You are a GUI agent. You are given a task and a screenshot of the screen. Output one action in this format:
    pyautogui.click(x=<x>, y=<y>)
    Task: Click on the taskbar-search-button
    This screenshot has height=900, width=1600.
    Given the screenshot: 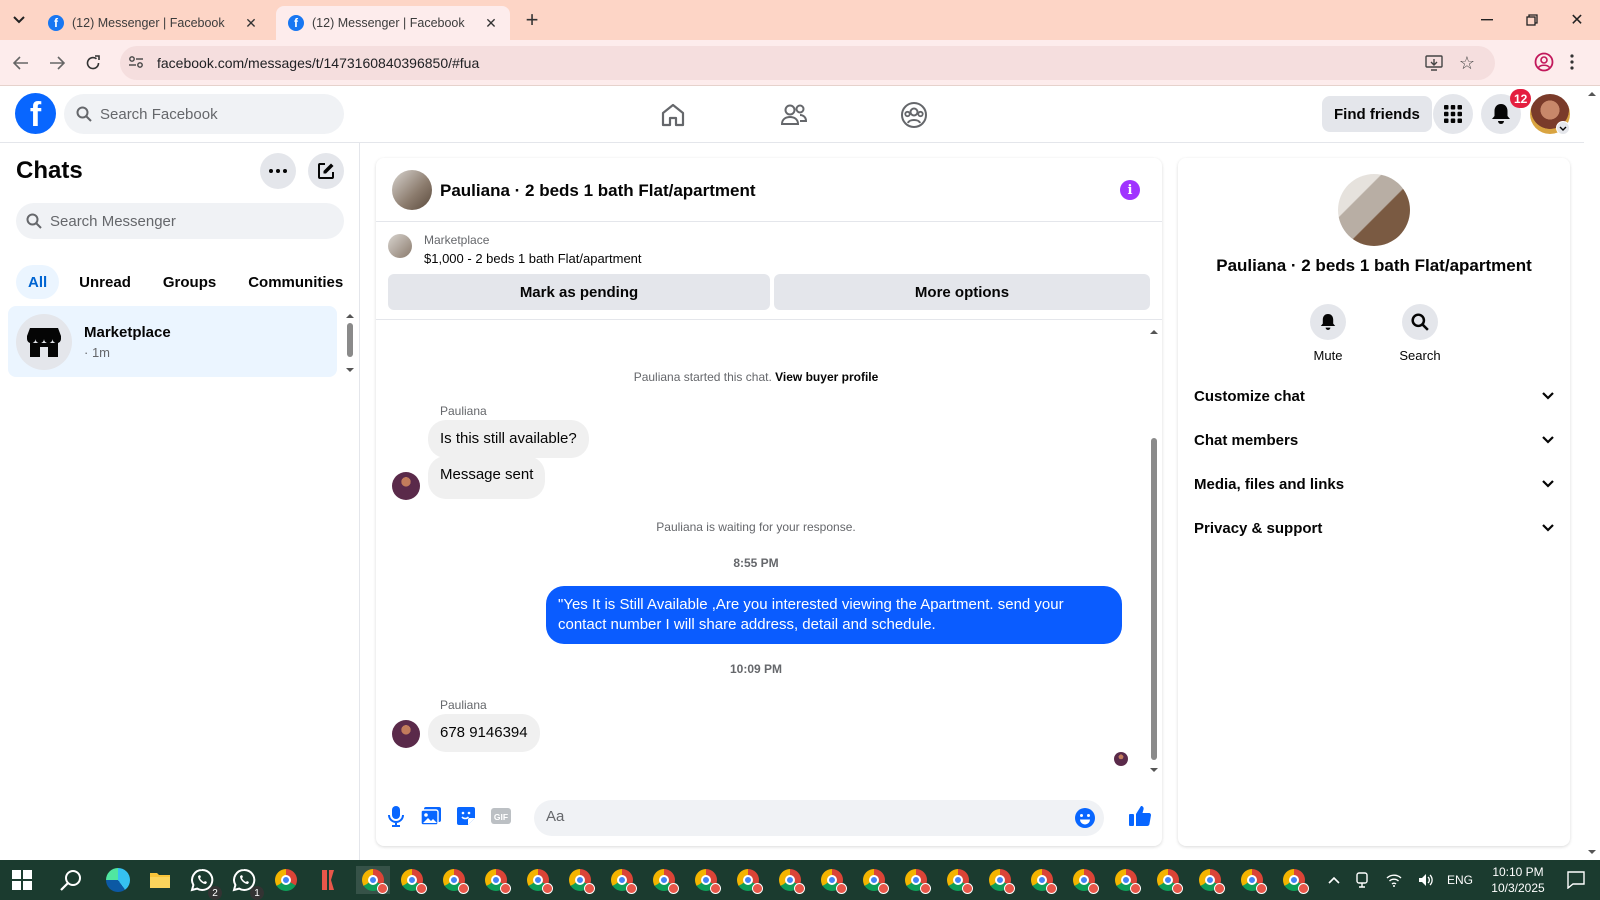 What is the action you would take?
    pyautogui.click(x=71, y=880)
    